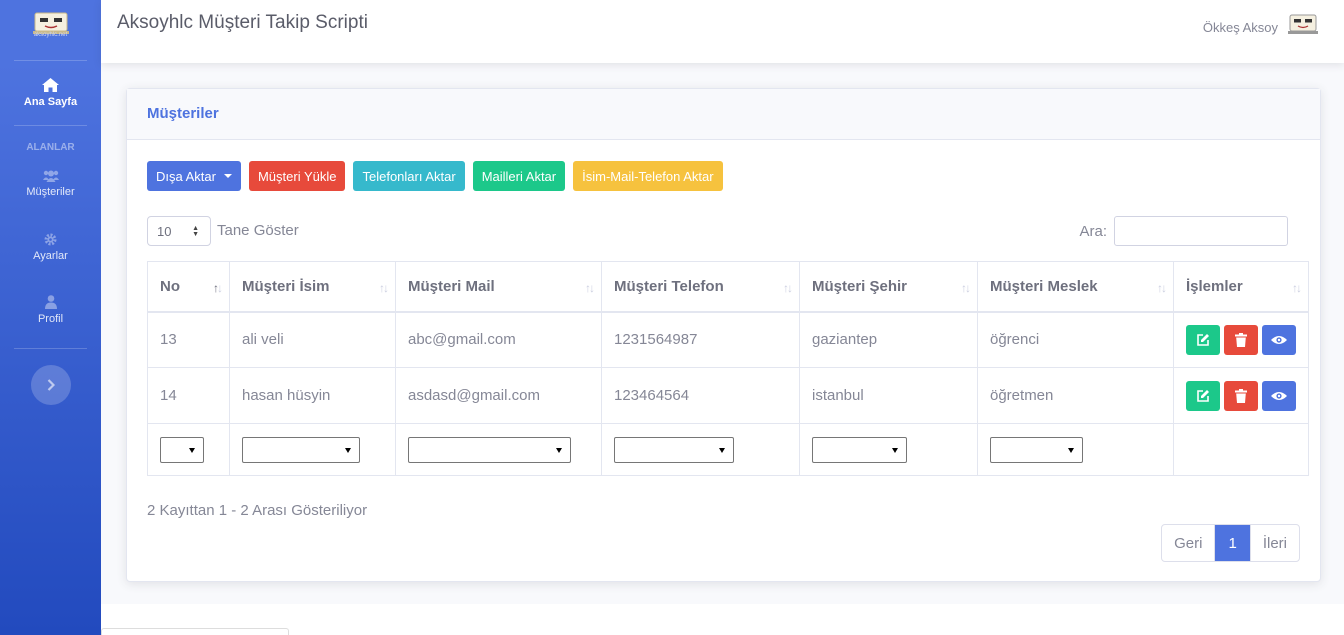 The height and width of the screenshot is (635, 1344). What do you see at coordinates (723, 114) in the screenshot?
I see `card-header: Müşteriler` at bounding box center [723, 114].